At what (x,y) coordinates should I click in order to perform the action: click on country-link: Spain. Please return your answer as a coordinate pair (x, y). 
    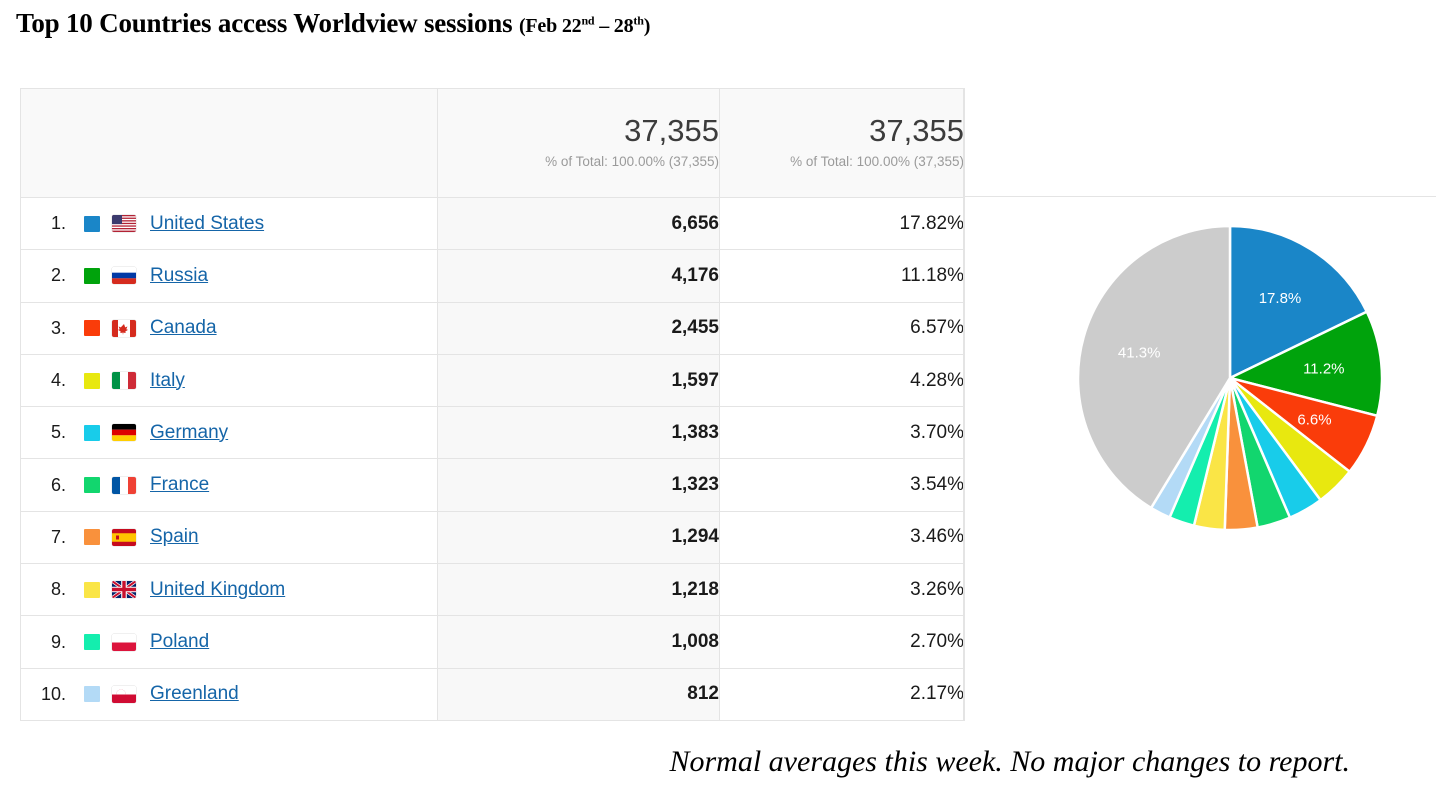
    Looking at the image, I should click on (174, 537).